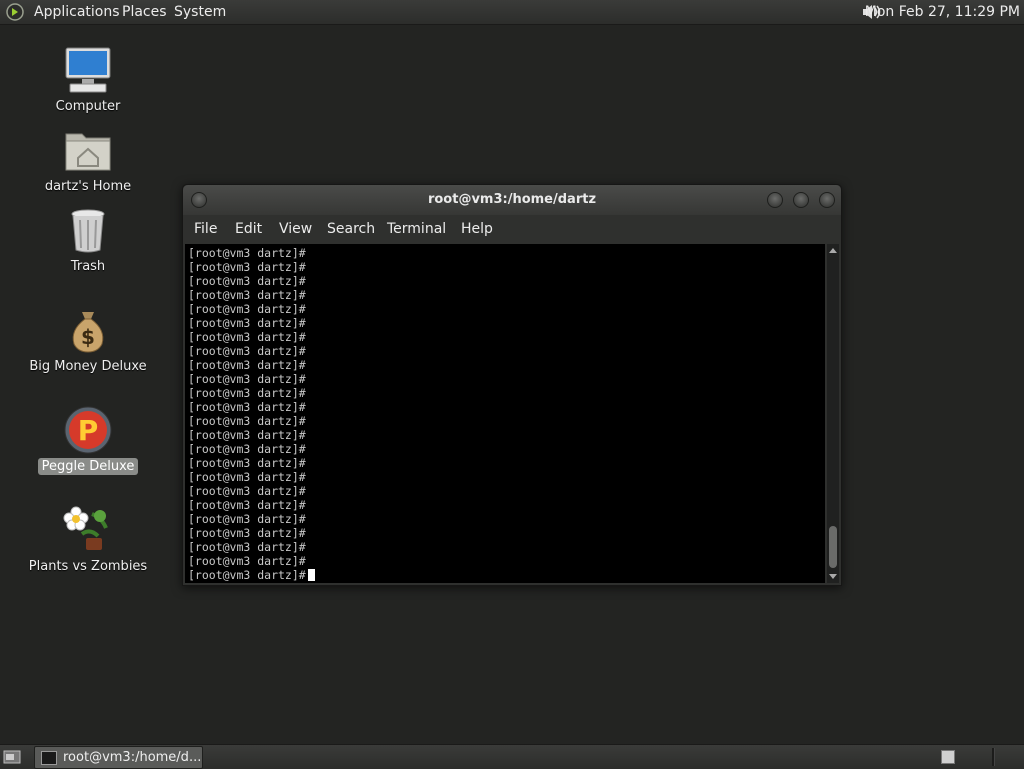  What do you see at coordinates (311, 575) in the screenshot?
I see `text-cursor` at bounding box center [311, 575].